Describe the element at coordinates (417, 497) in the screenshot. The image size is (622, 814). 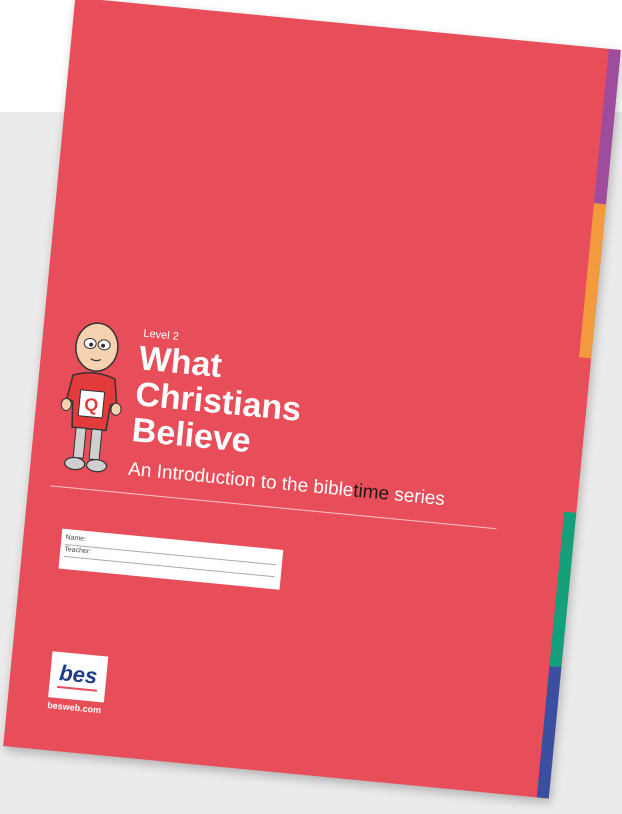
I see `subtitle-suffix: series` at that location.